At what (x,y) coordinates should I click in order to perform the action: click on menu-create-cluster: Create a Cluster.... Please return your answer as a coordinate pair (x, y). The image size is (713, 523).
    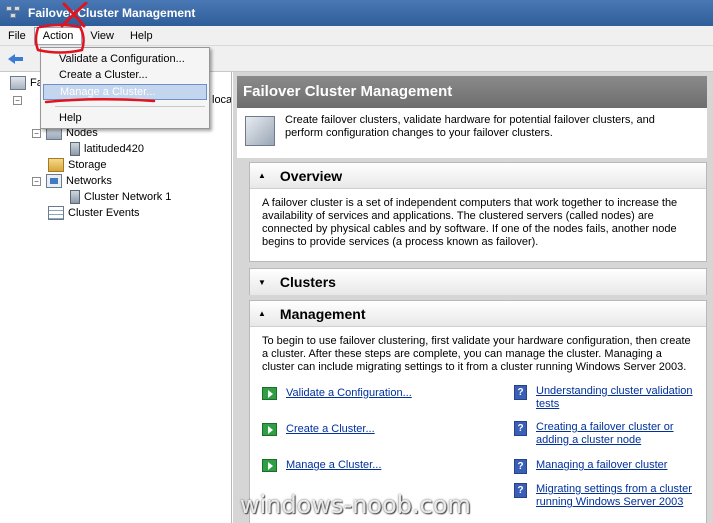
    Looking at the image, I should click on (125, 75).